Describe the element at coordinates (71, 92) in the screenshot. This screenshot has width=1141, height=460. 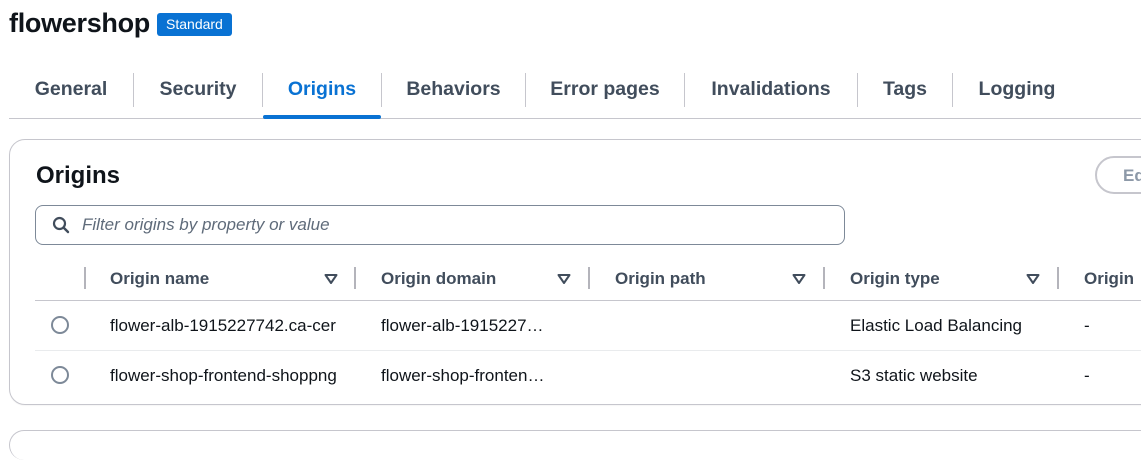
I see `tab-general: General` at that location.